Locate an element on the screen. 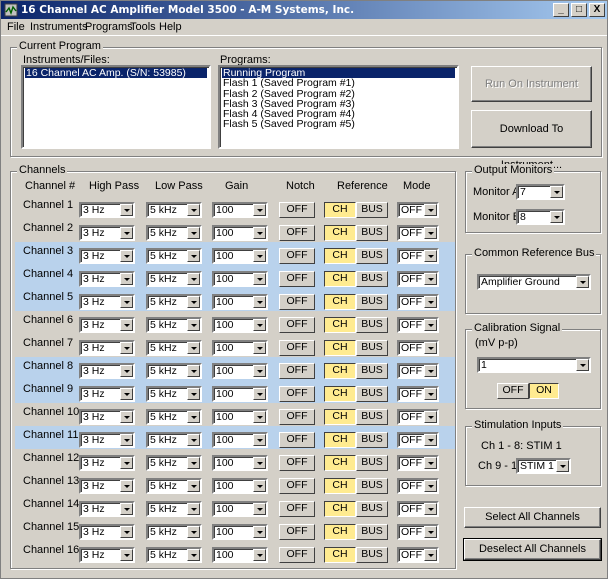 This screenshot has width=608, height=579. monitor-b-select: 8 is located at coordinates (540, 217).